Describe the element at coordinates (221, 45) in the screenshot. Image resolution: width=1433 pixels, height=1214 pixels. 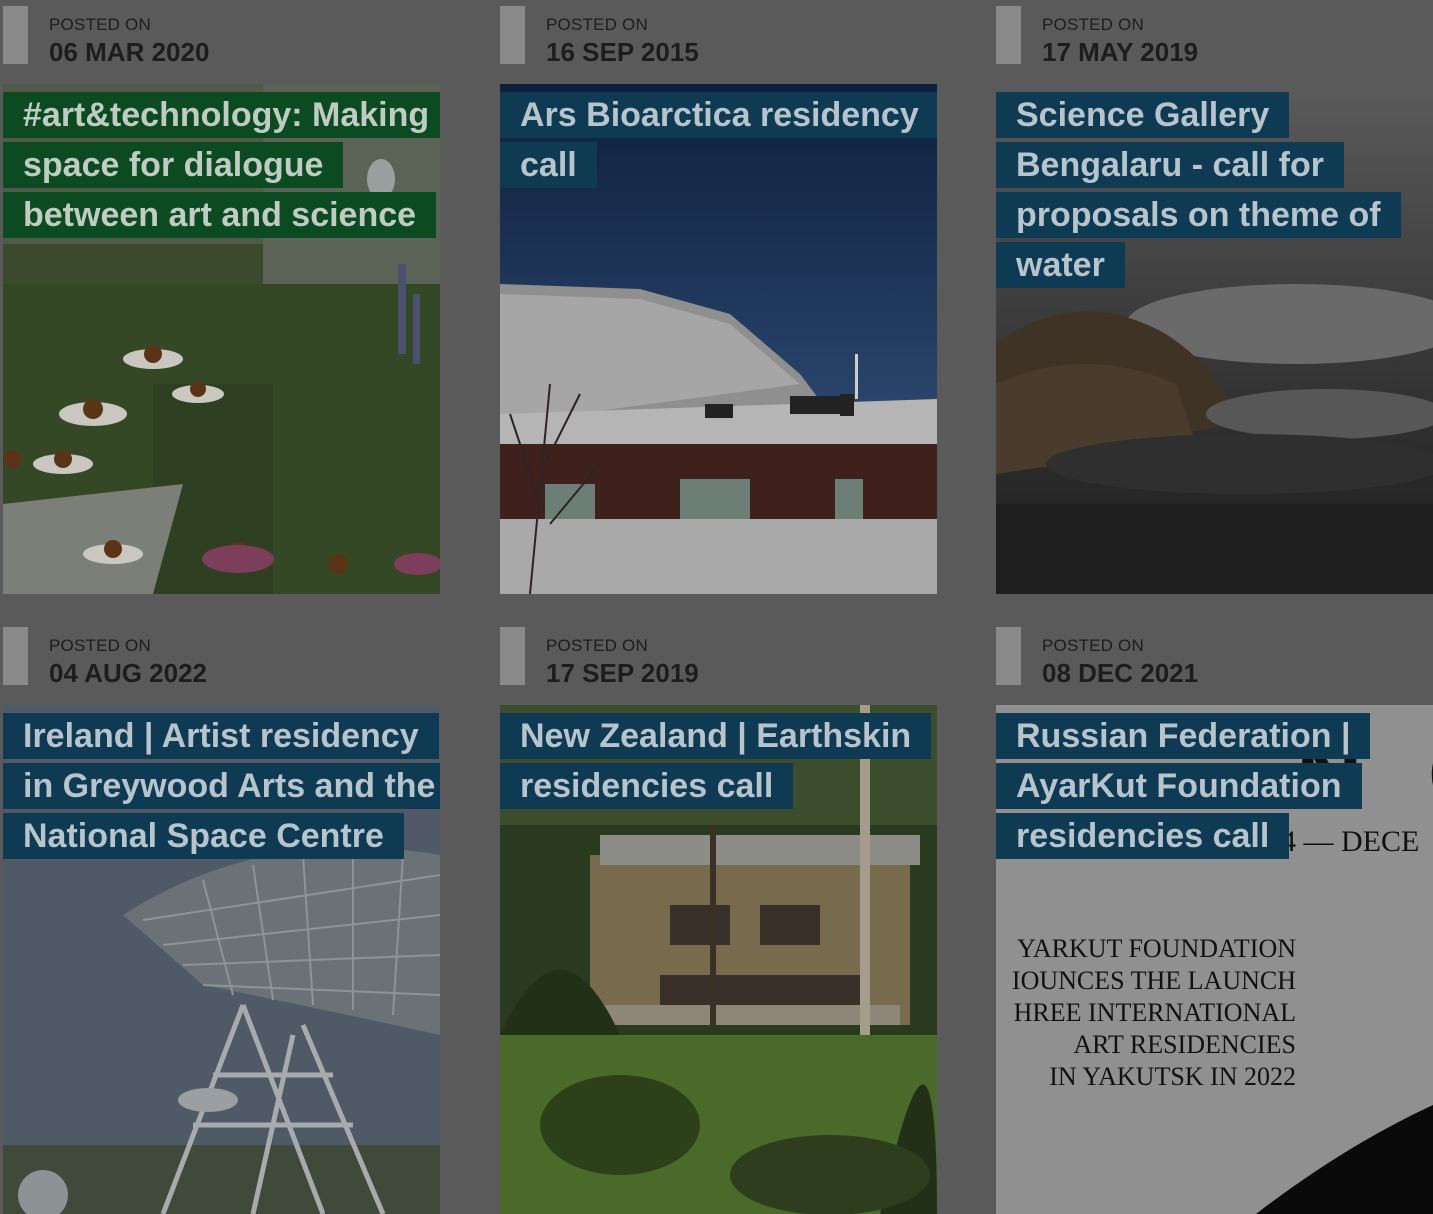
I see `post-meta: POSTED ON 06 MAR 2020` at that location.